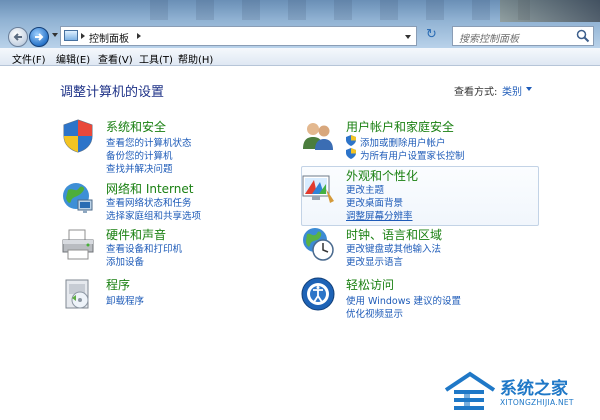 Image resolution: width=600 pixels, height=420 pixels. What do you see at coordinates (149, 142) in the screenshot?
I see `link-view-computer-status: 查看您的计算机状态` at bounding box center [149, 142].